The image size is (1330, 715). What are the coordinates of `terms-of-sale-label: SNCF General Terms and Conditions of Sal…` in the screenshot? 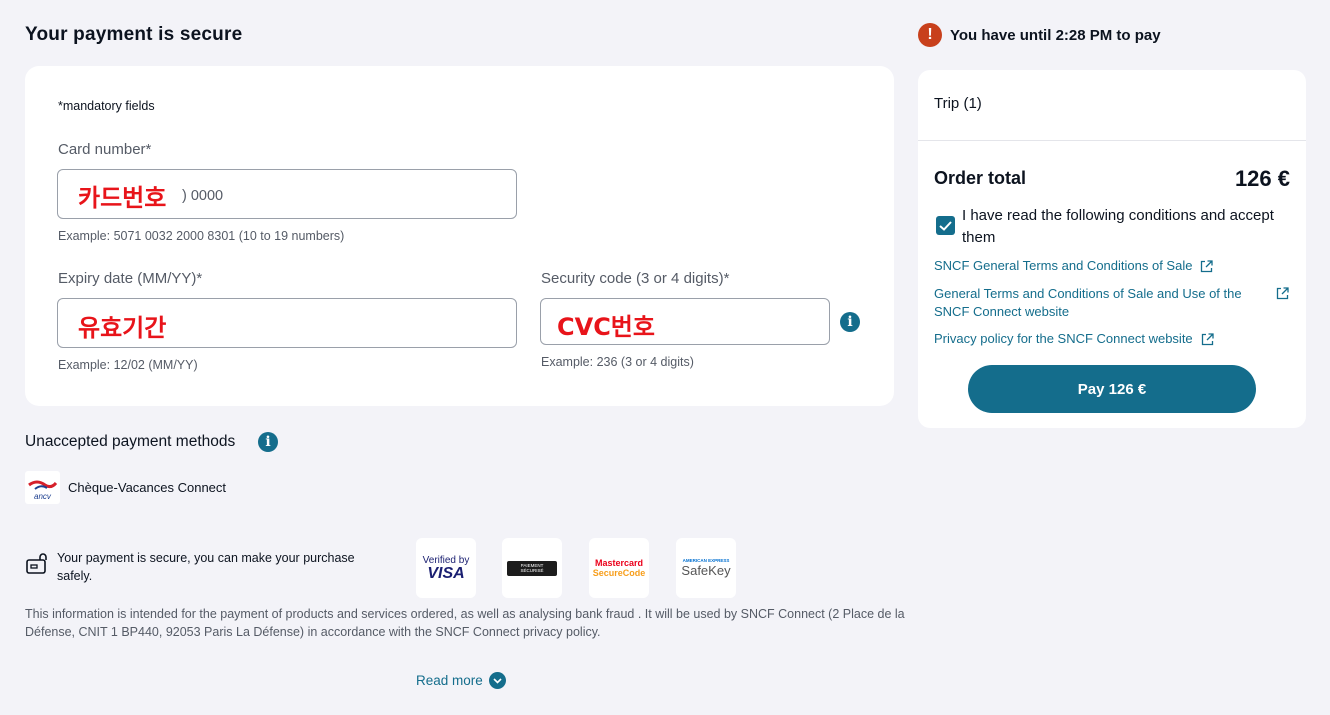 It's located at (1063, 265).